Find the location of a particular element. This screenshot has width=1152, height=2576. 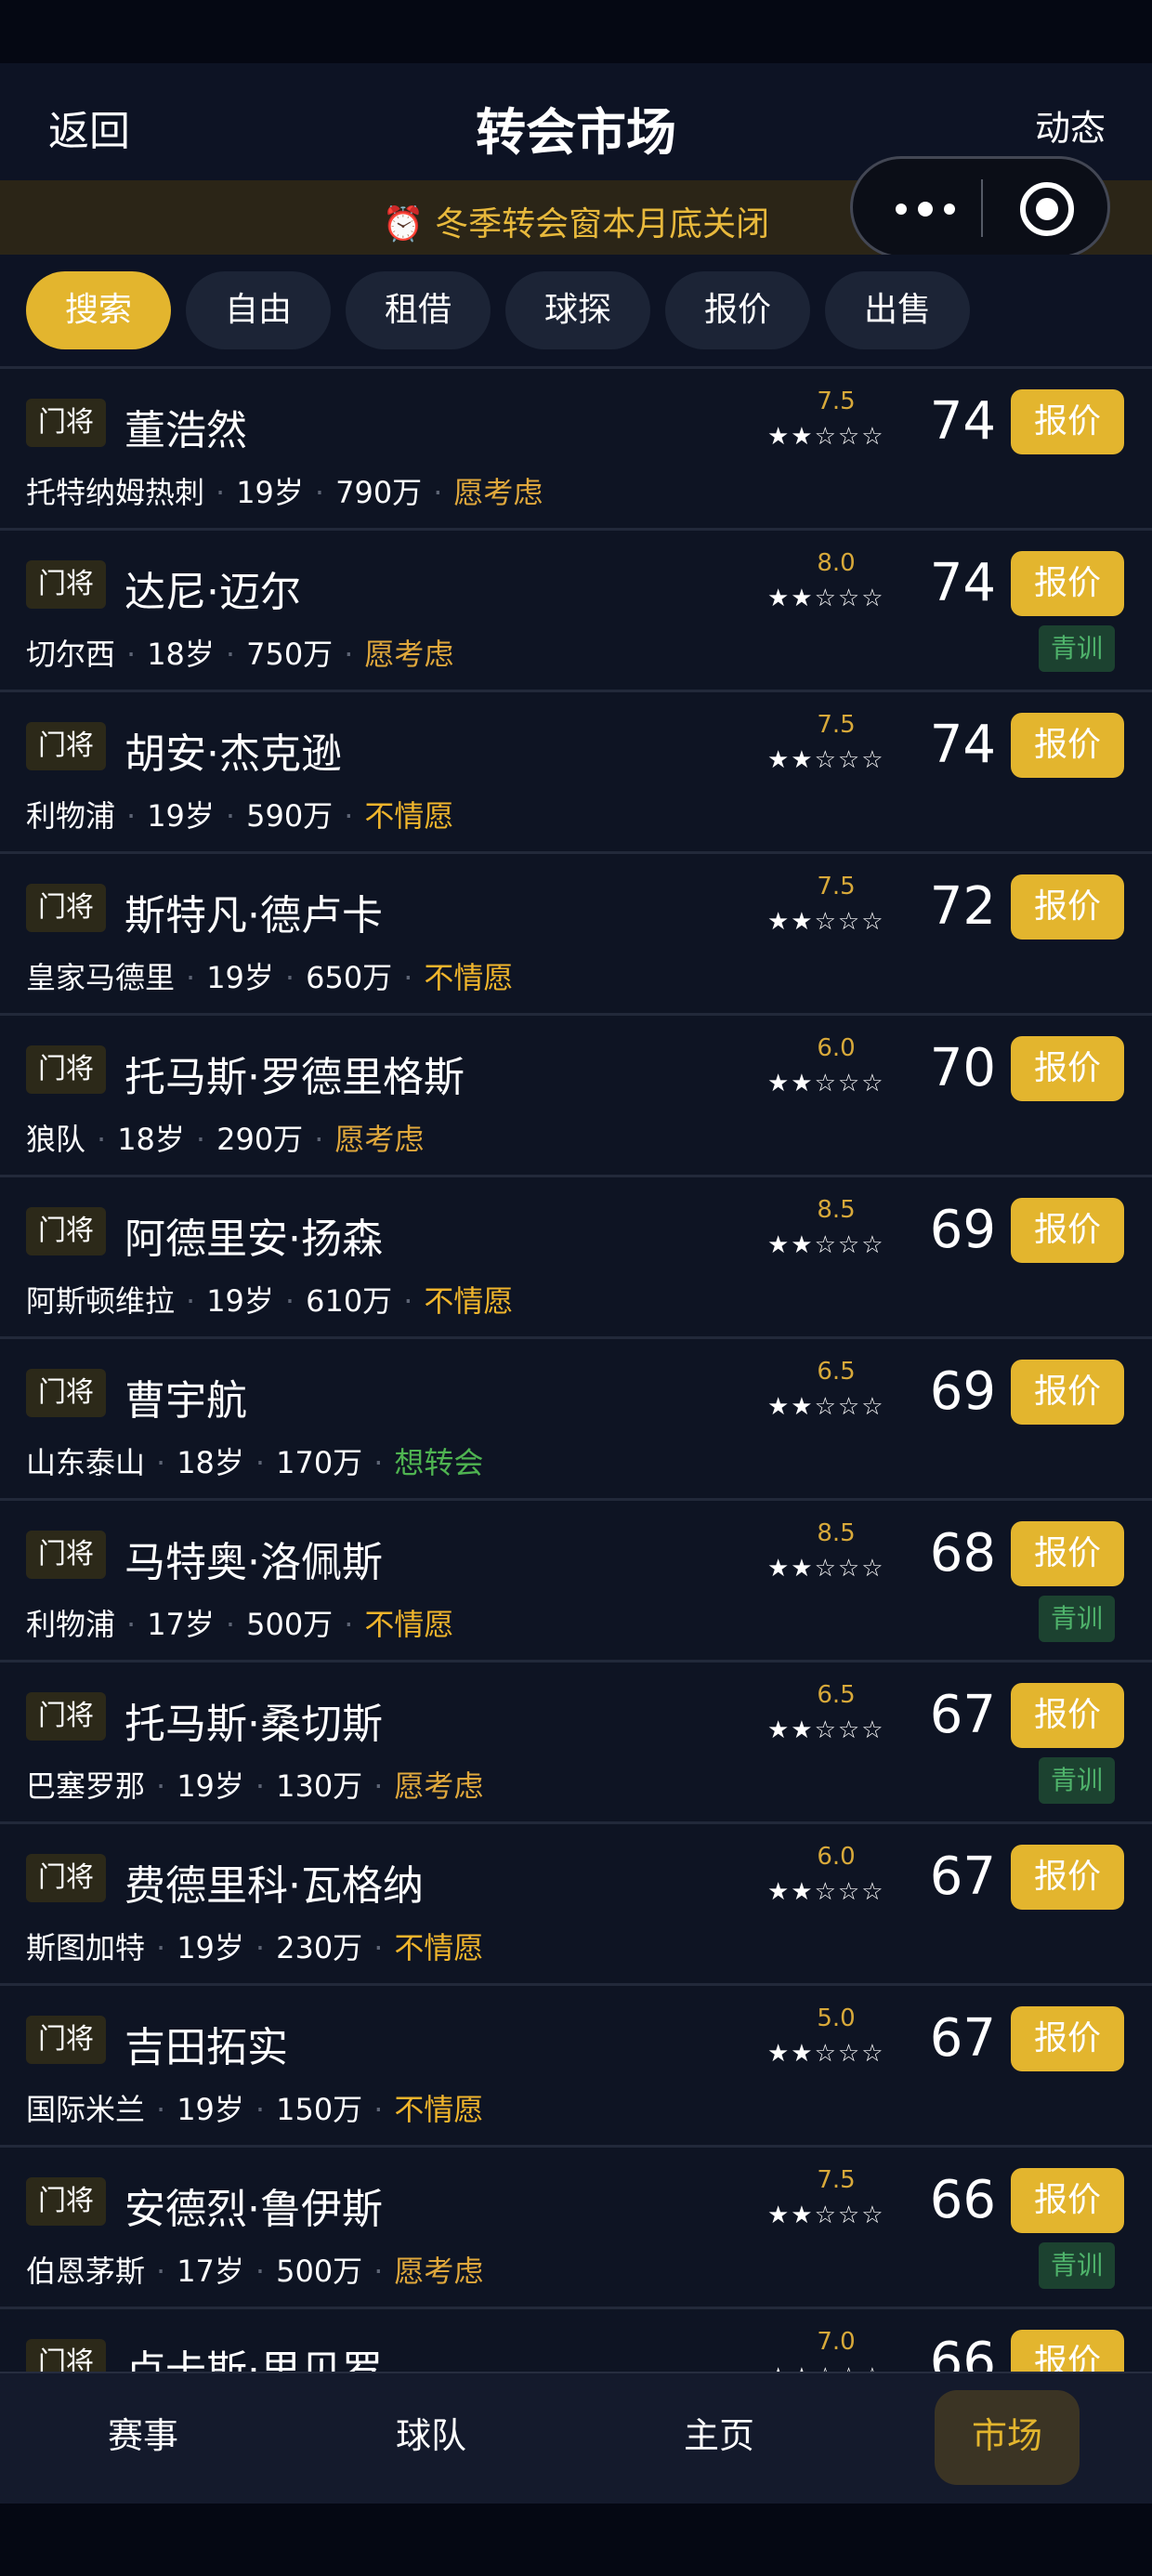

player-meta: 利物浦 · 19岁 · 590万 · 不情愿 is located at coordinates (239, 814).